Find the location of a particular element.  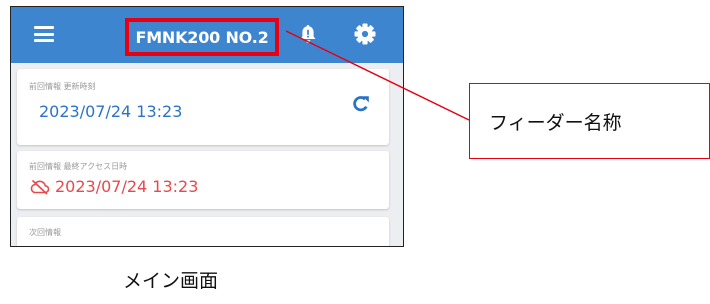

update-time-value: 2023/07/24 13:23 is located at coordinates (111, 111).